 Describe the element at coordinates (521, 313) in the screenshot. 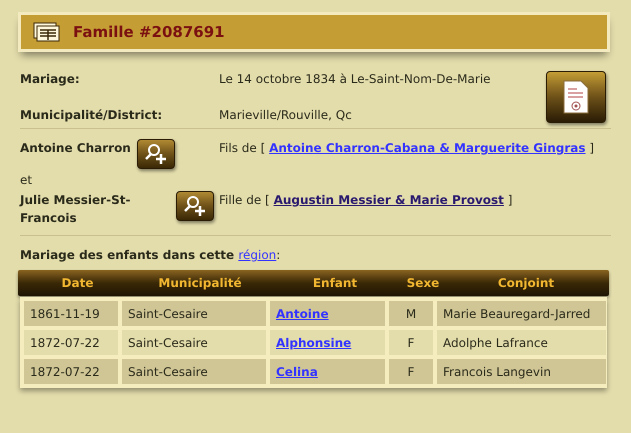

I see `table-cell: Marie Beauregard-Jarred` at that location.